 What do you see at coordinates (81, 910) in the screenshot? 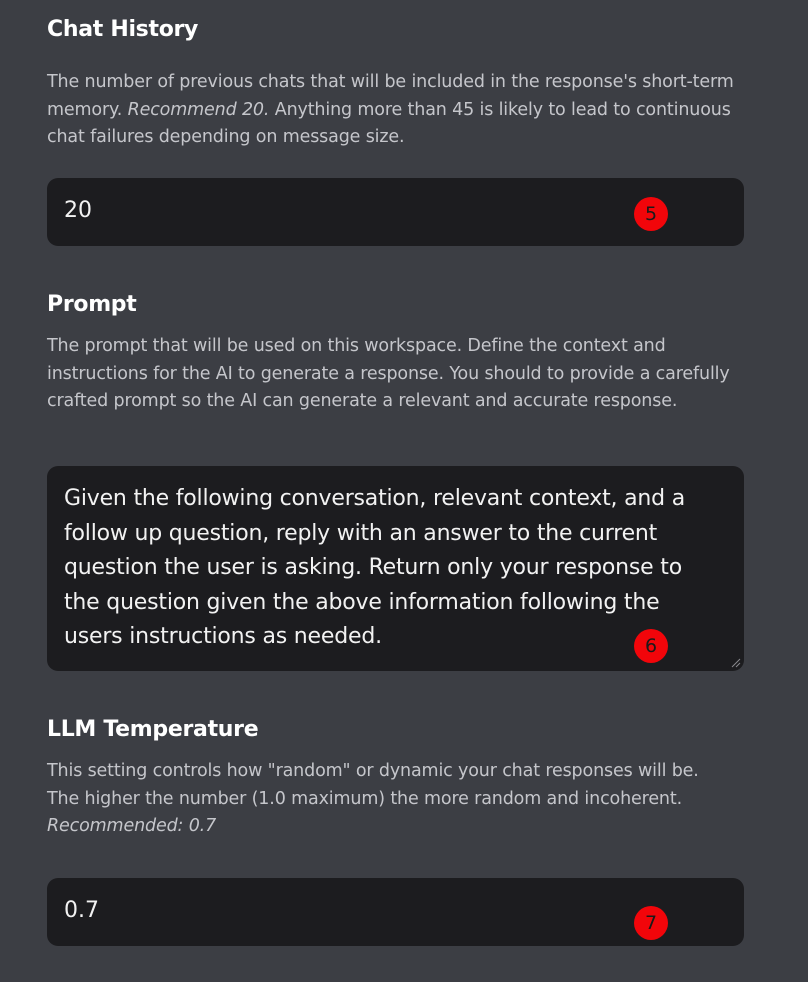
I see `llm-temperature-value: 0.7` at bounding box center [81, 910].